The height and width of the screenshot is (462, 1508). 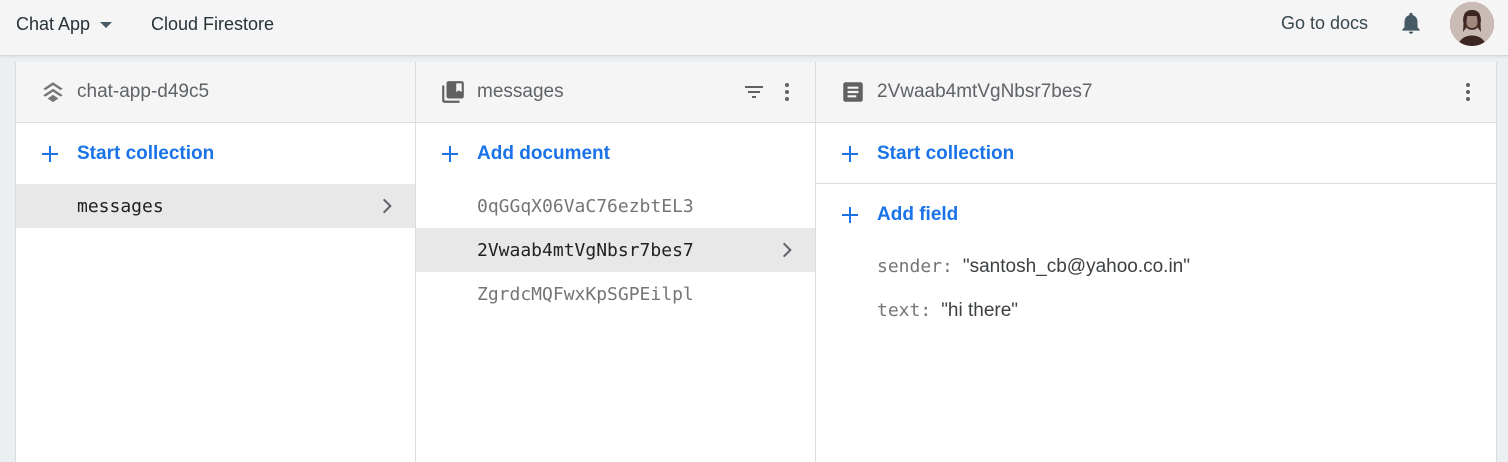 What do you see at coordinates (453, 92) in the screenshot?
I see `collection-icon` at bounding box center [453, 92].